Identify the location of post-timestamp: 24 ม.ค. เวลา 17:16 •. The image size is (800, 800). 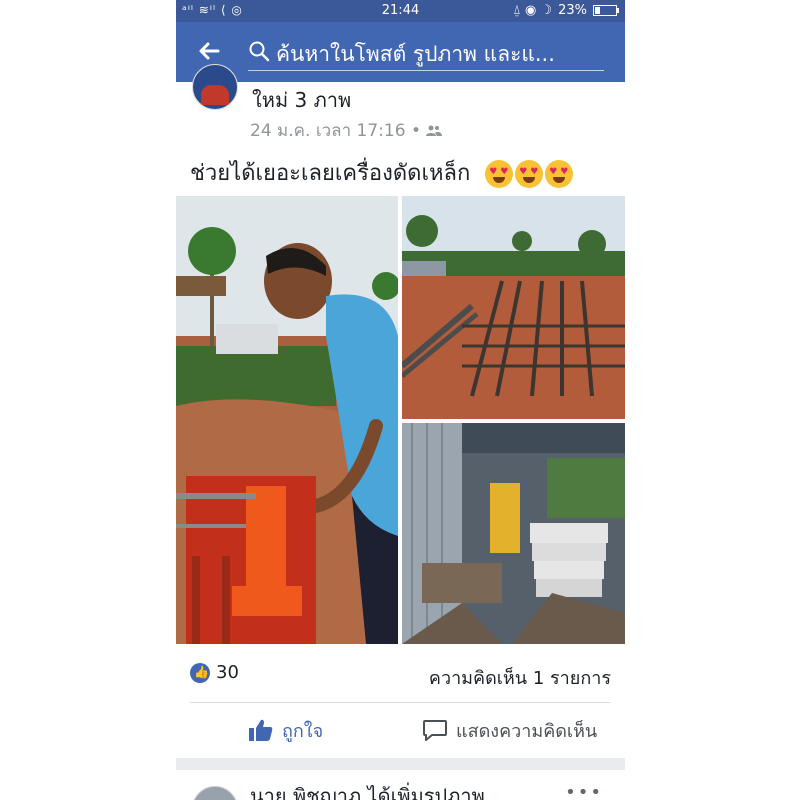
(335, 130).